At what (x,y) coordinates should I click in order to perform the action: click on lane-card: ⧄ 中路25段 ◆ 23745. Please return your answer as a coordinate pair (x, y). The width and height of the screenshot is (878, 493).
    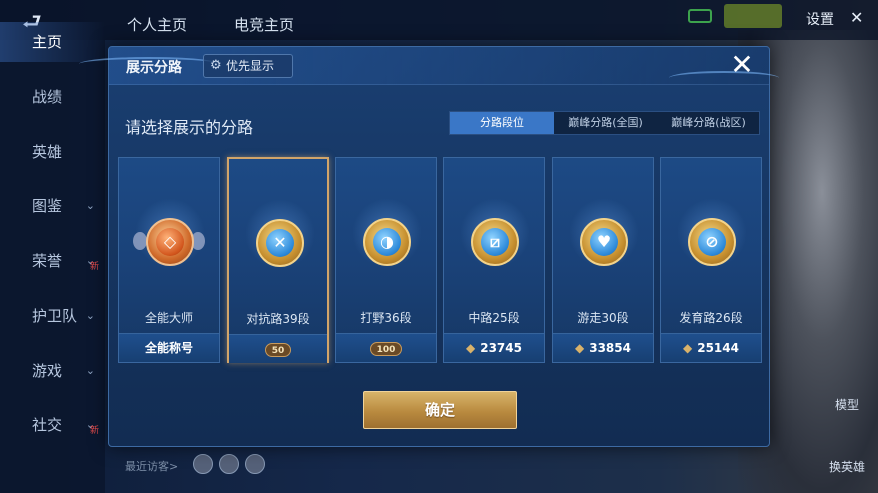
    Looking at the image, I should click on (494, 260).